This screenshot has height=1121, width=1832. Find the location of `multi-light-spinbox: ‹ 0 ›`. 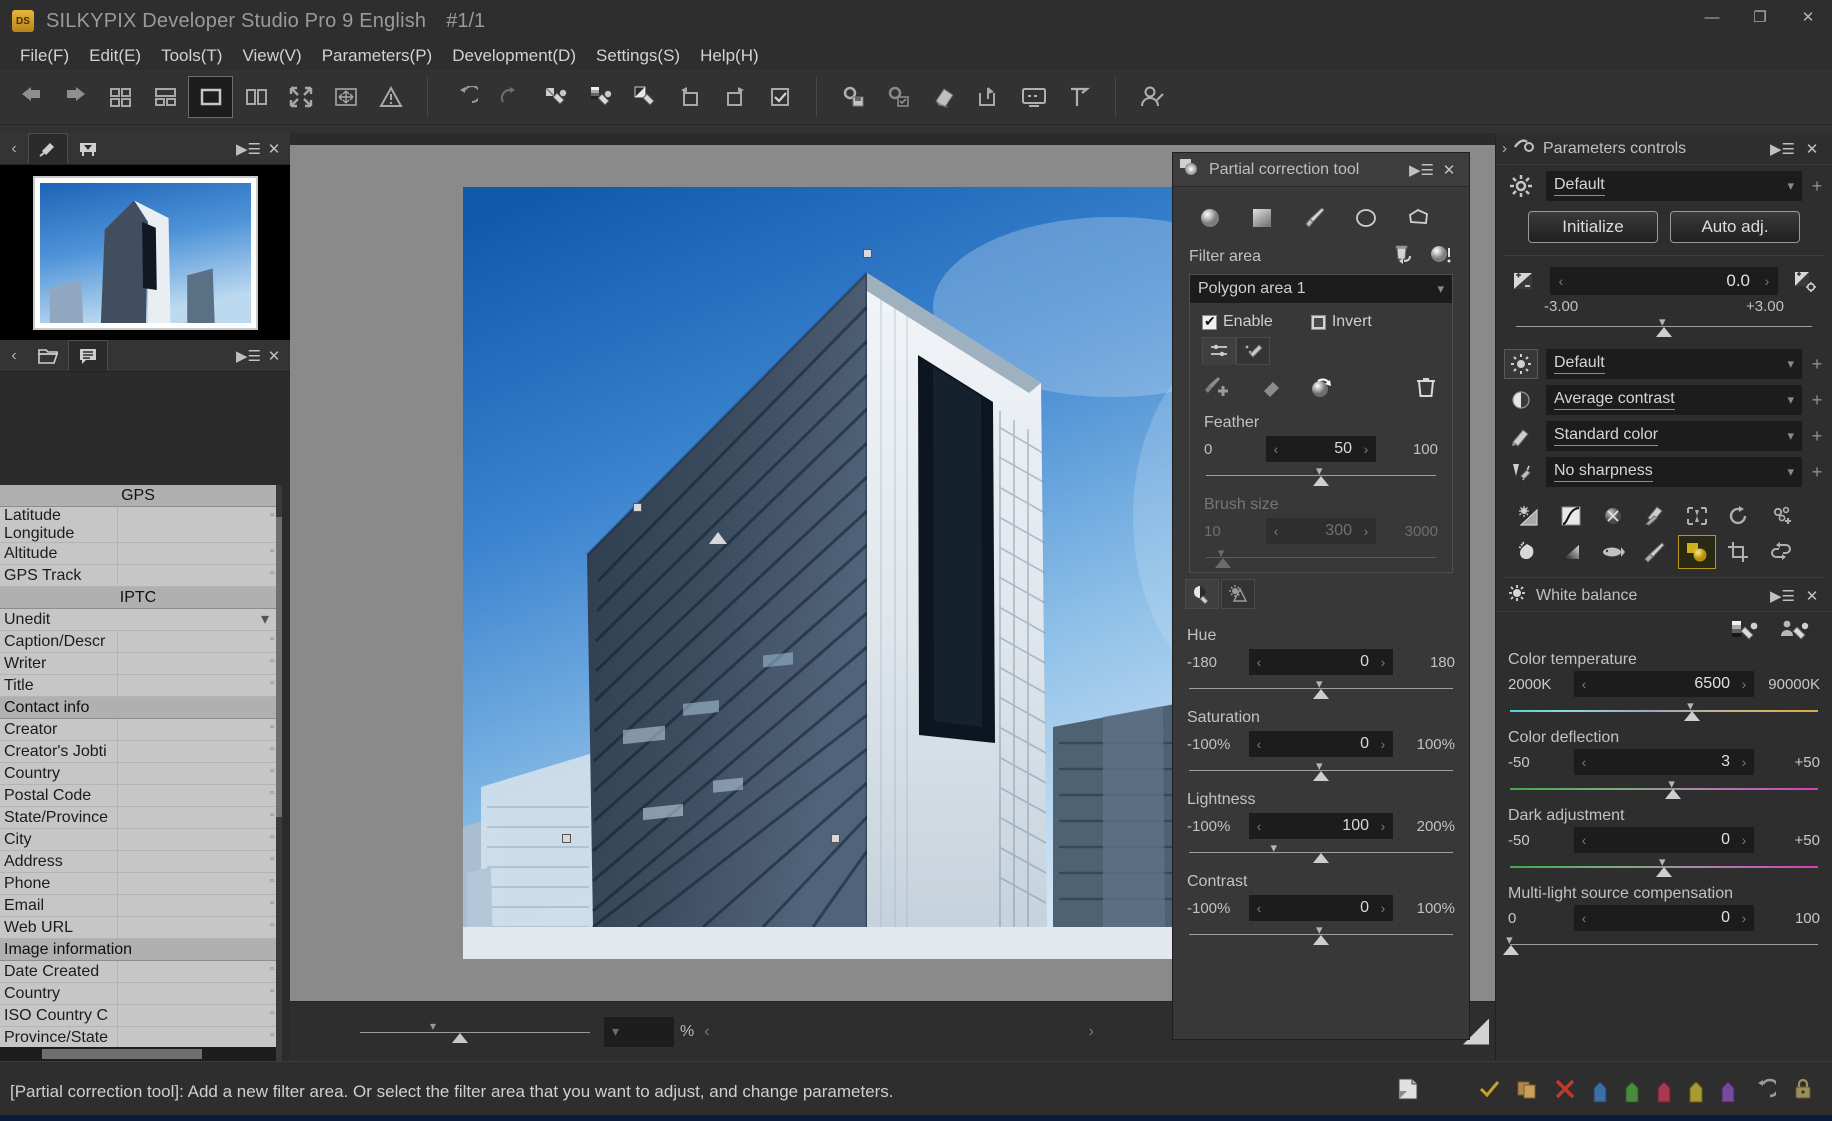

multi-light-spinbox: ‹ 0 › is located at coordinates (1664, 918).